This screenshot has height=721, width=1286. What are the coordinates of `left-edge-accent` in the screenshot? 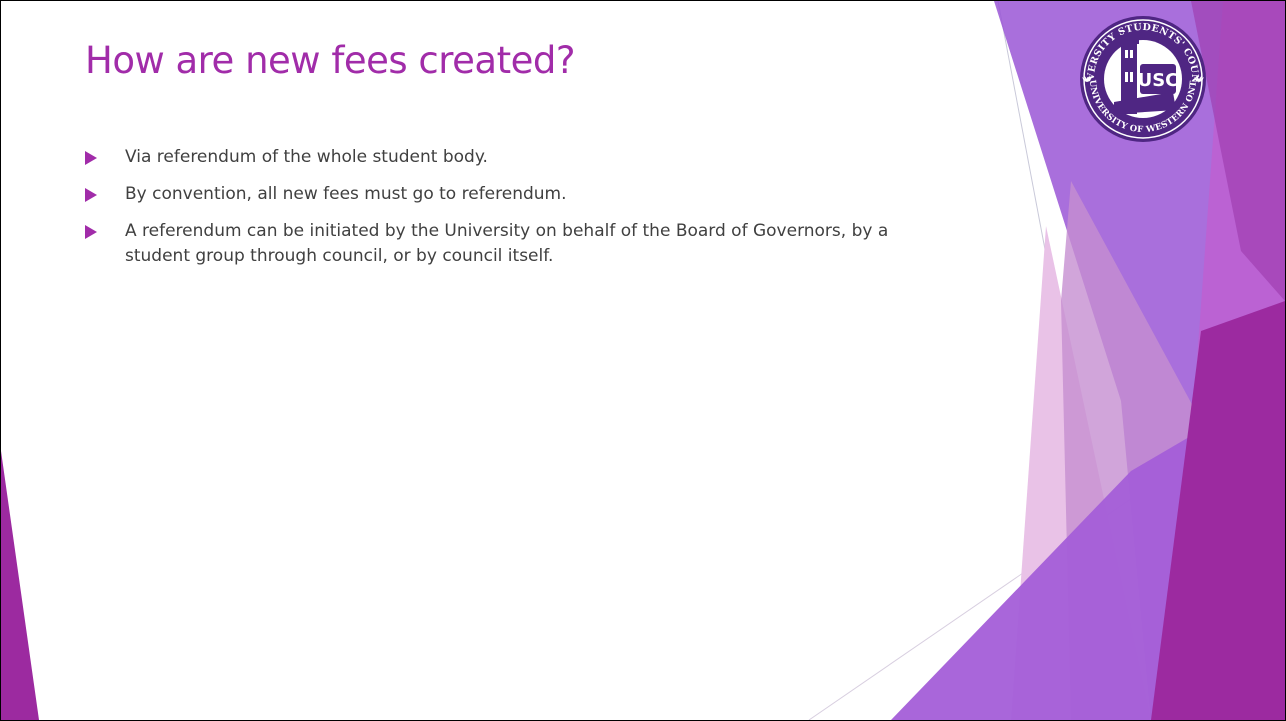 It's located at (20, 585).